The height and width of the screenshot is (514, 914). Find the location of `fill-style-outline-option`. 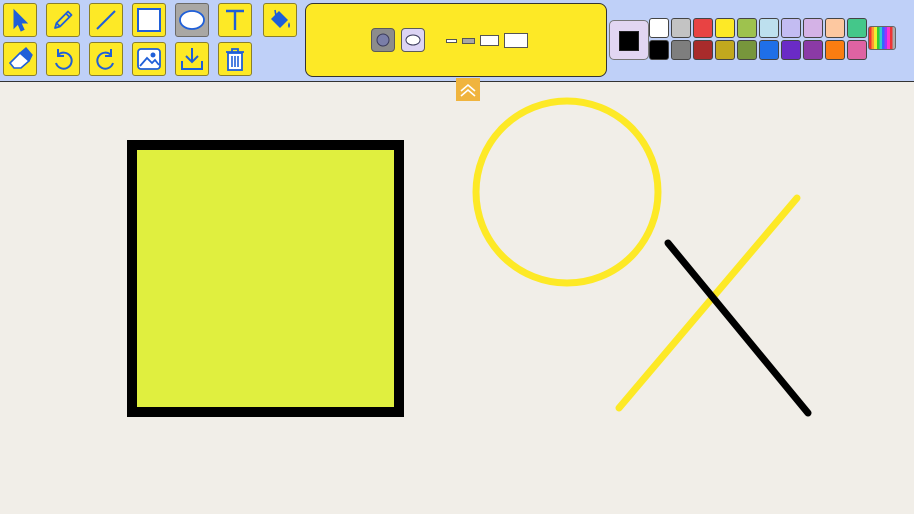

fill-style-outline-option is located at coordinates (413, 40).